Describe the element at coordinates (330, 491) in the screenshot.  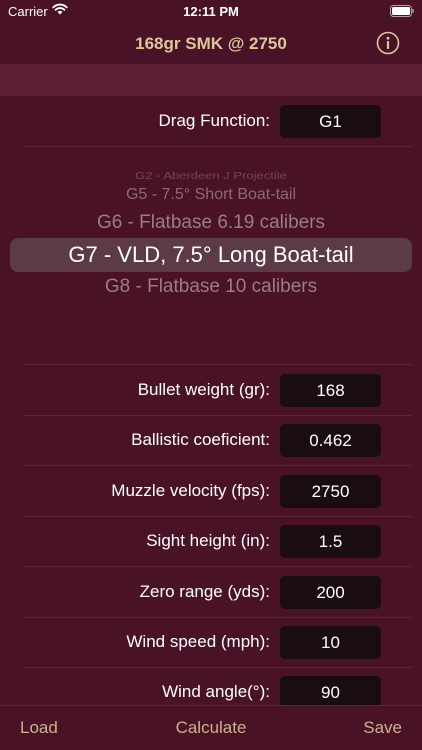
I see `muzzle-velocity-field: 2750` at that location.